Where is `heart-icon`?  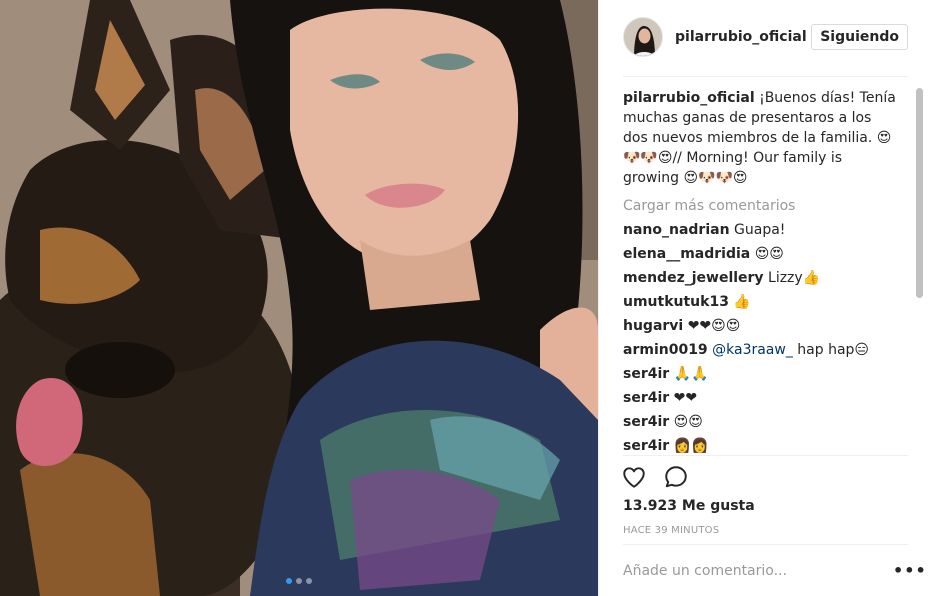
heart-icon is located at coordinates (634, 477).